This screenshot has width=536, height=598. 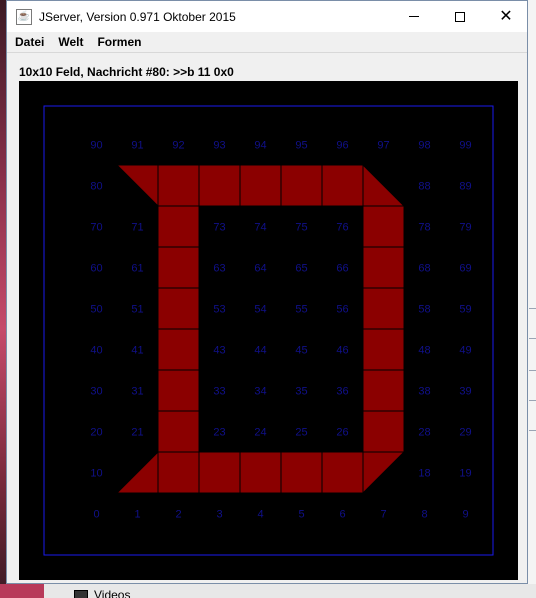 I want to click on menu-bar: Datei Welt Formen, so click(x=267, y=42).